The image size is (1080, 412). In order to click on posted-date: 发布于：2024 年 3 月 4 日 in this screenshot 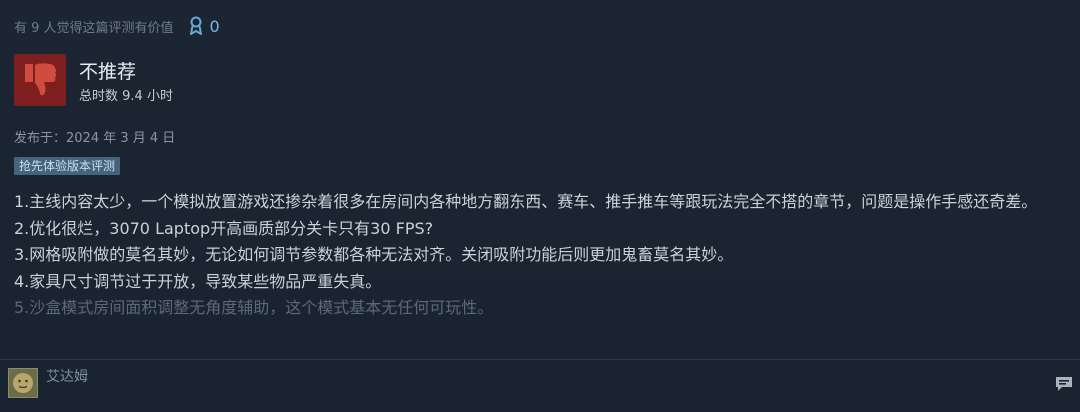, I will do `click(95, 138)`.